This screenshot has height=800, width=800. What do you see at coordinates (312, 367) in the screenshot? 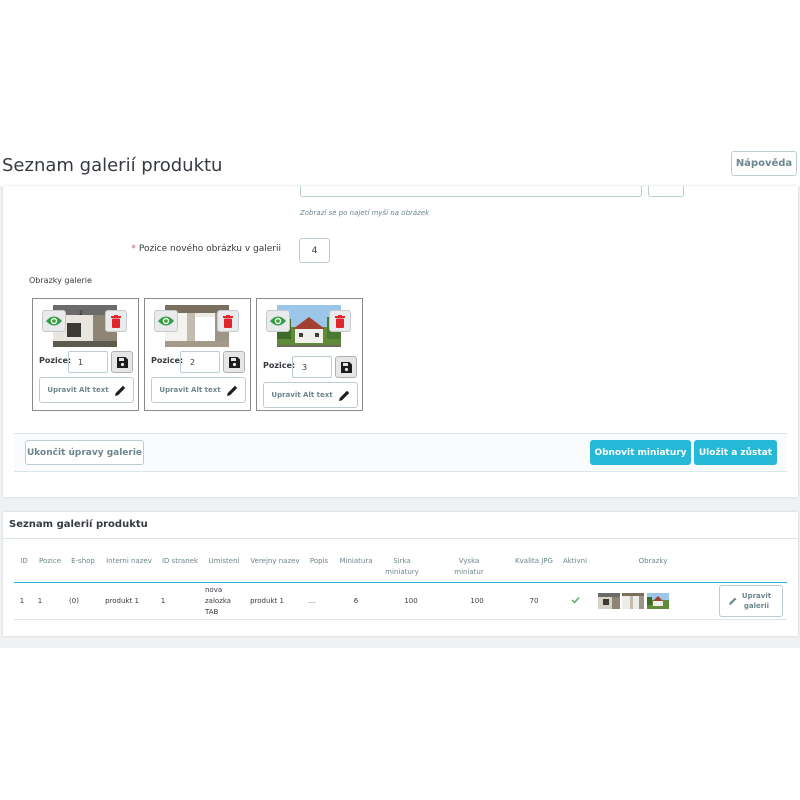
I see `position-input: 3` at bounding box center [312, 367].